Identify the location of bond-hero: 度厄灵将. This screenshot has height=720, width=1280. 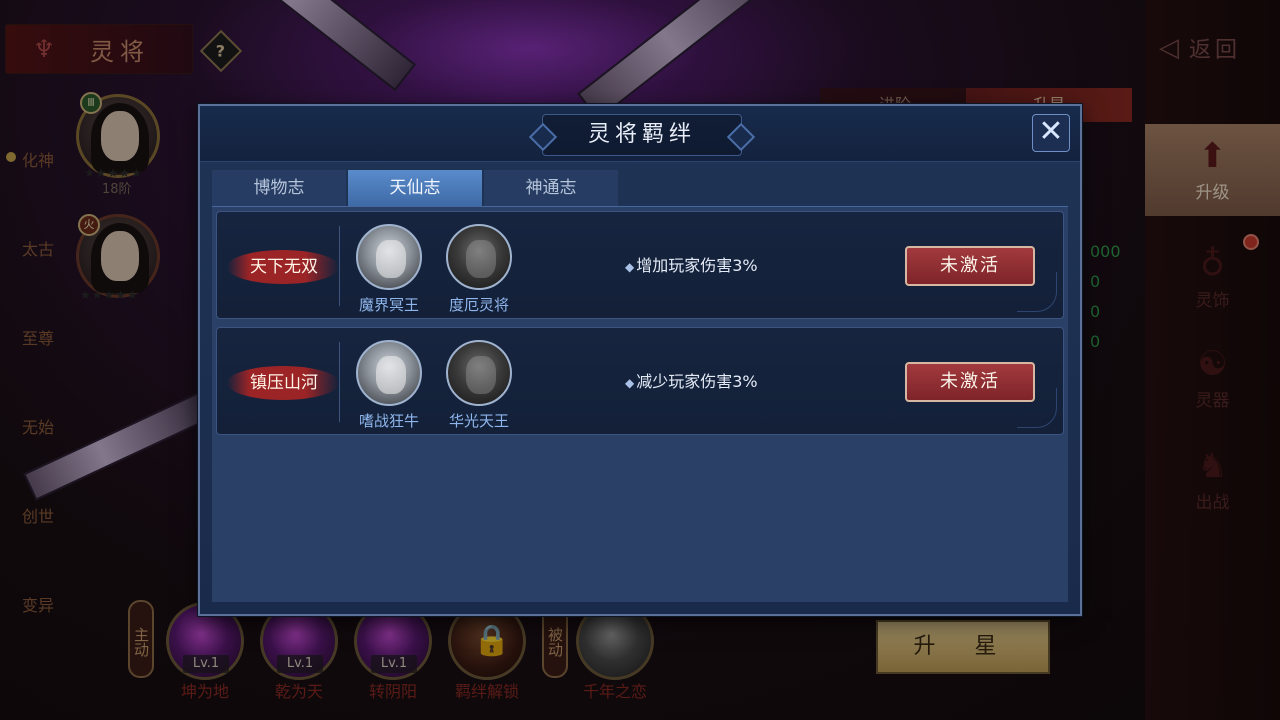
(479, 269).